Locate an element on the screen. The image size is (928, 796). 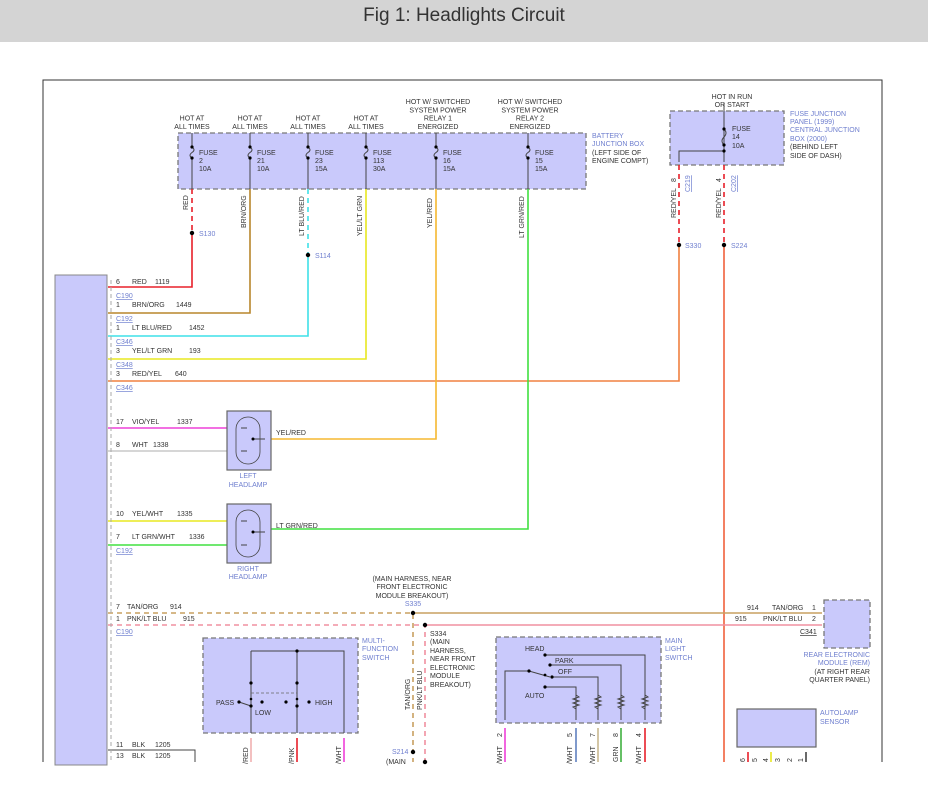
svg-text: (MAIN HARNESS, NEAR is located at coordinates (412, 579).